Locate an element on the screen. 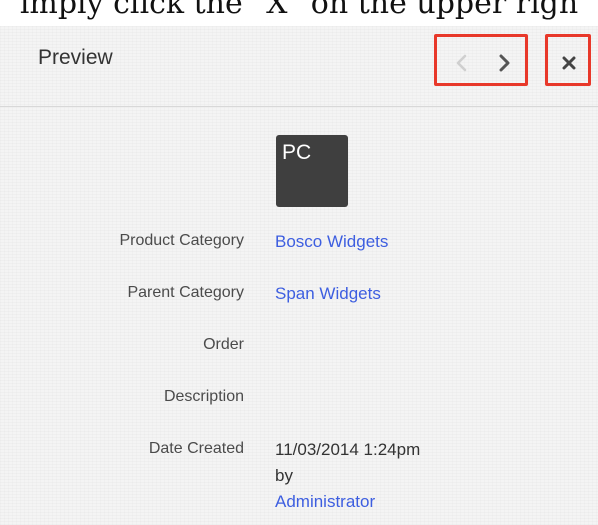 The image size is (598, 525). close-highlight is located at coordinates (568, 60).